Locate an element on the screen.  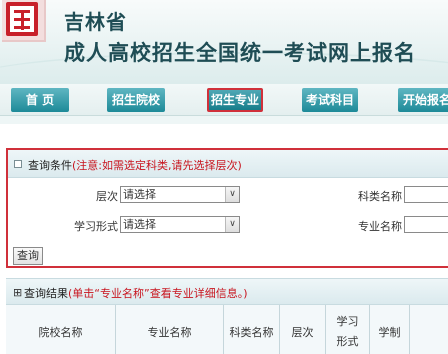
logo is located at coordinates (24, 21).